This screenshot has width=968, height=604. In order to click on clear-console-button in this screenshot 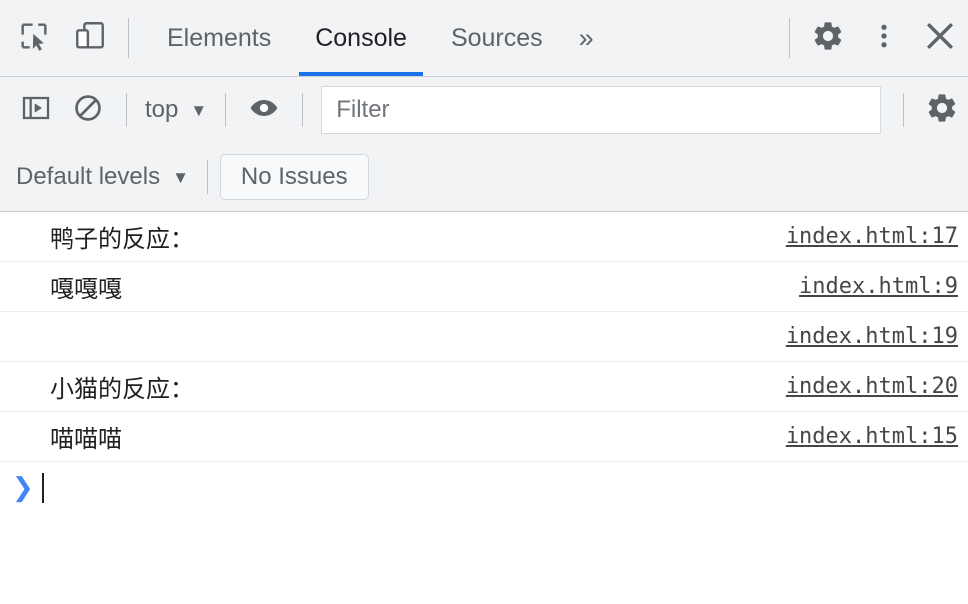, I will do `click(88, 110)`.